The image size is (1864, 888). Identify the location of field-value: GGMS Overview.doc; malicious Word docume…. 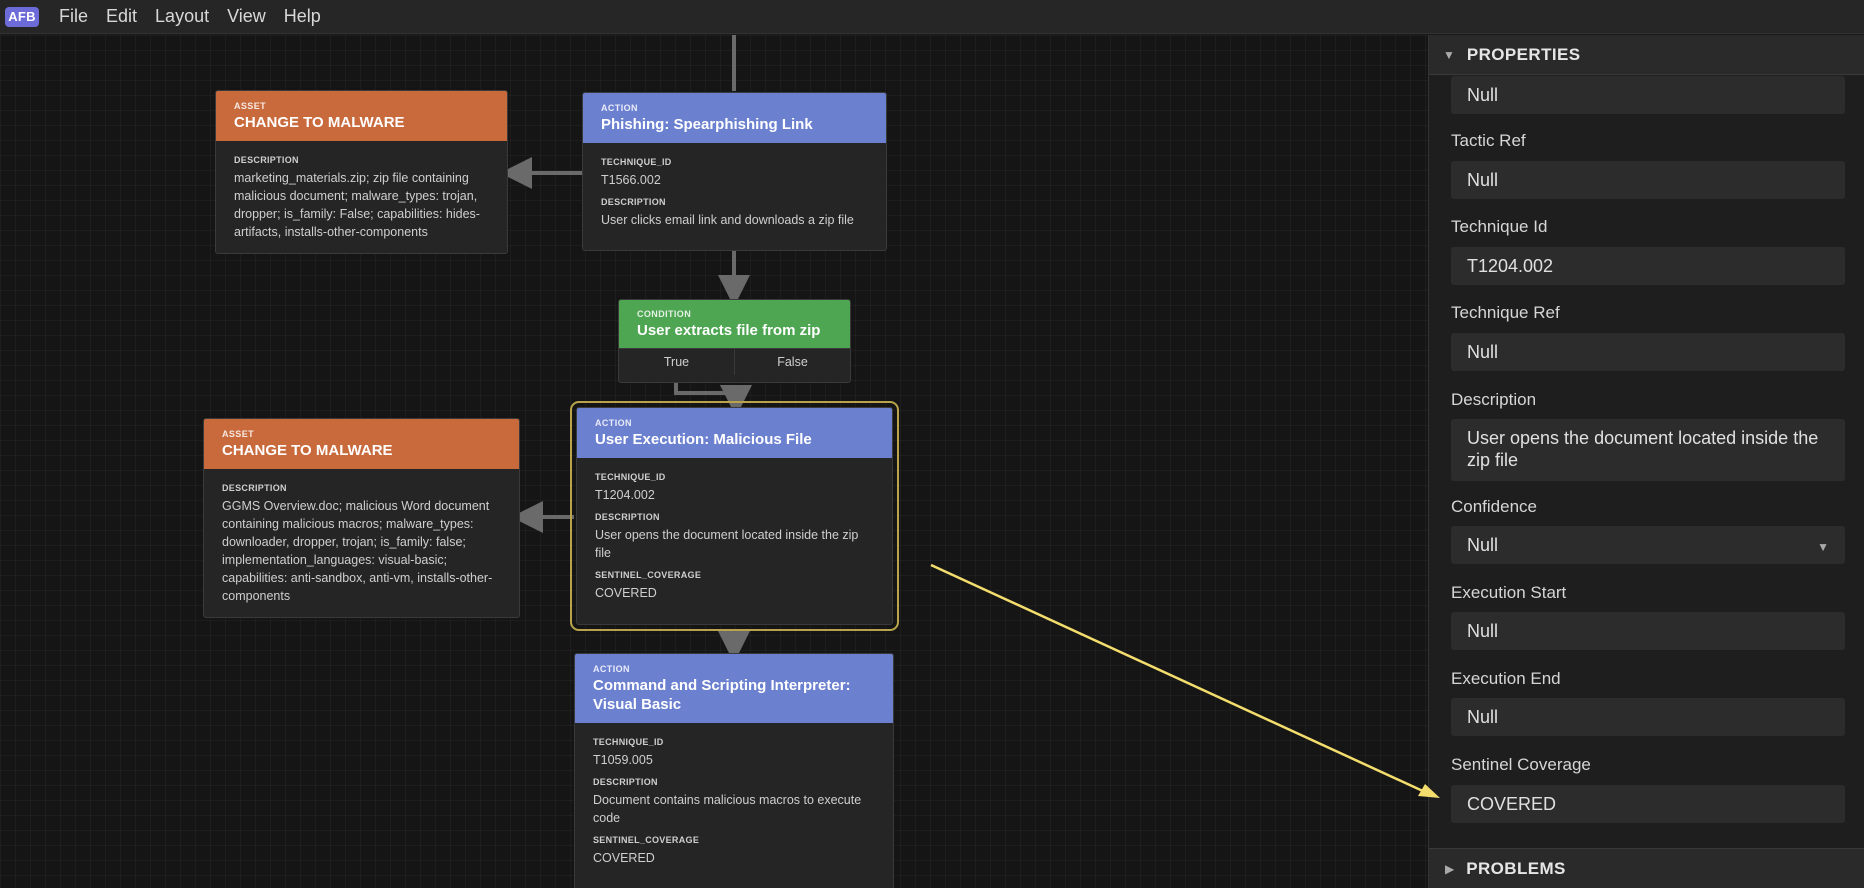
(357, 551).